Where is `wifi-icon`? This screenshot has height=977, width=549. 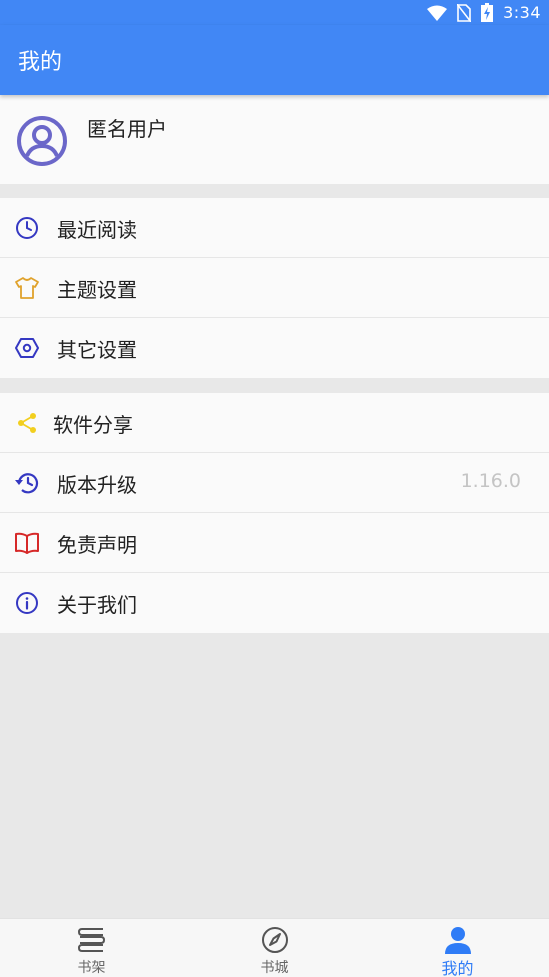
wifi-icon is located at coordinates (437, 13).